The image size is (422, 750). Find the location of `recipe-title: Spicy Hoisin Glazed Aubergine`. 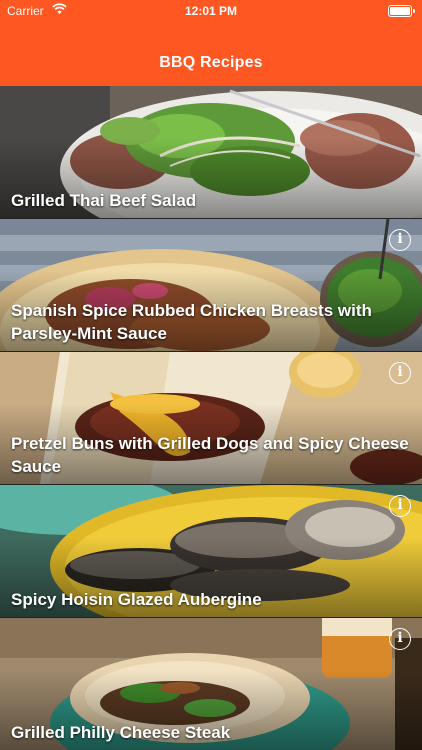

recipe-title: Spicy Hoisin Glazed Aubergine is located at coordinates (136, 599).